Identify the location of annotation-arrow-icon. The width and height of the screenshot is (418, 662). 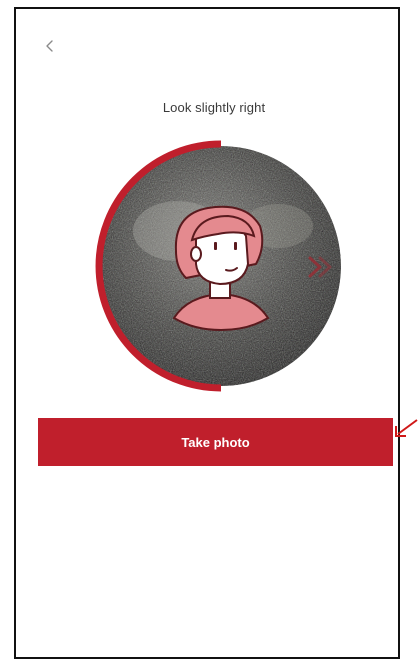
(406, 428).